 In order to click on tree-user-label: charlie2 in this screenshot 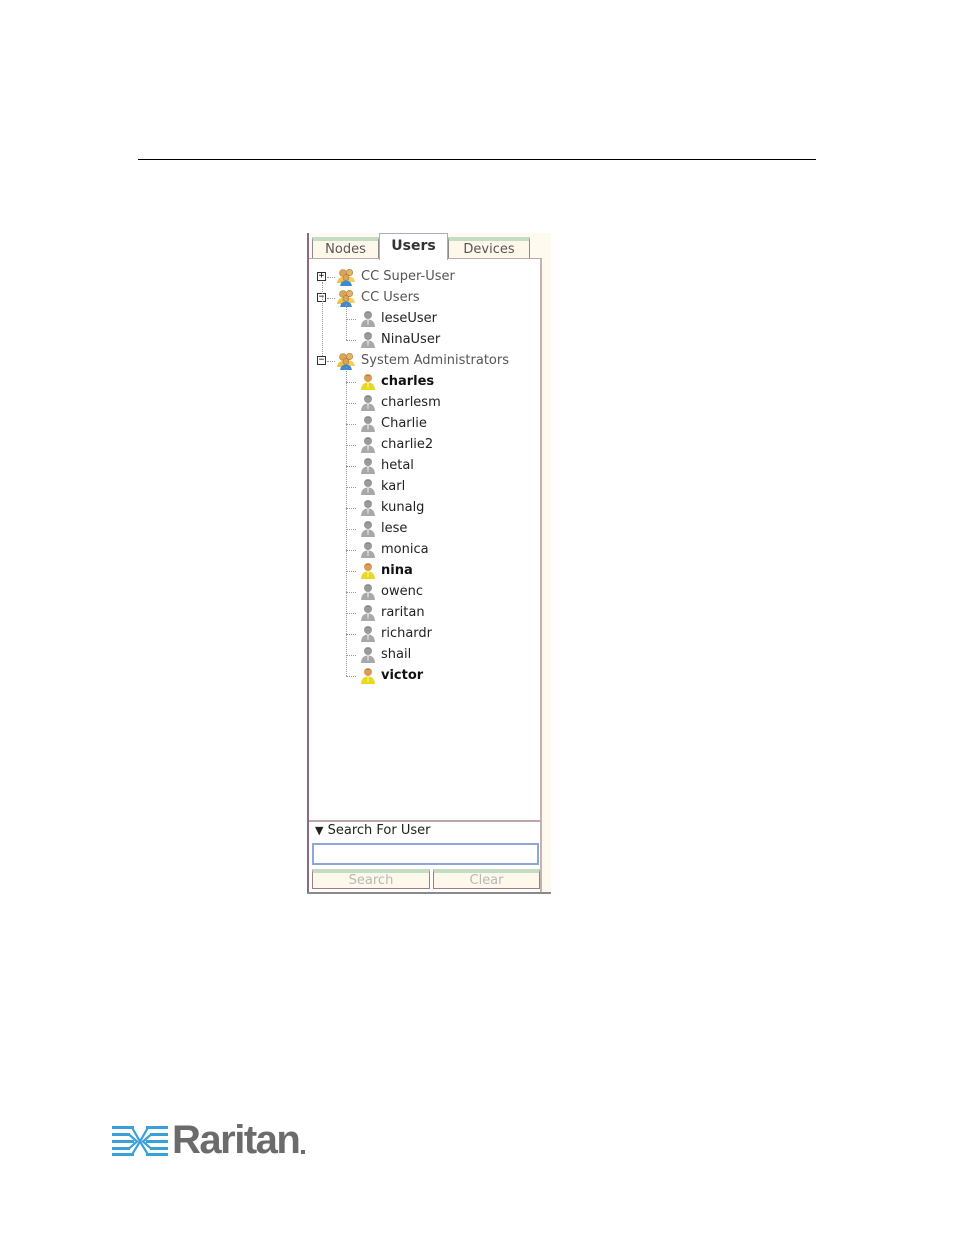, I will do `click(407, 444)`.